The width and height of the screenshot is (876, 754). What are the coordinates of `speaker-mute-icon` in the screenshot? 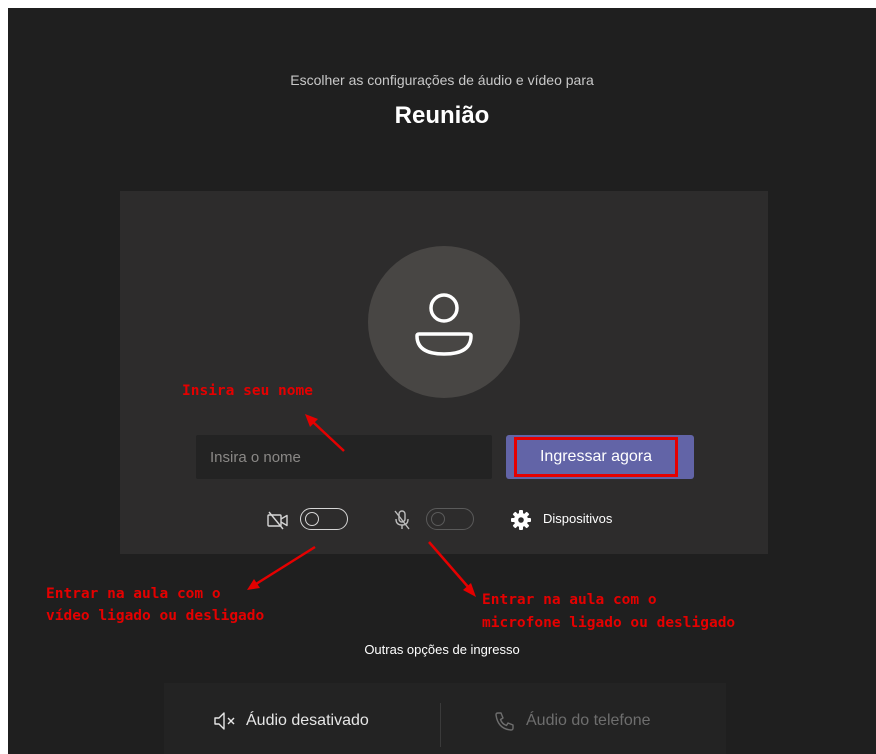 It's located at (224, 721).